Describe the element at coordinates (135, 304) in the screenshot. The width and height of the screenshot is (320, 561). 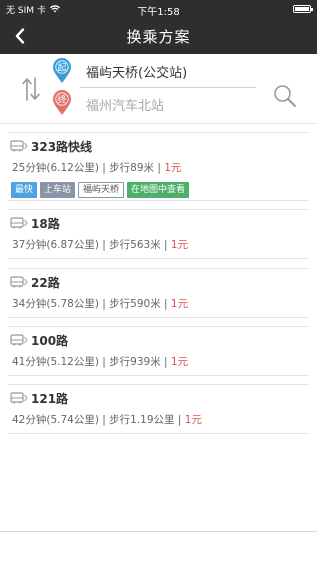
I see `plan-walk: 步行590米` at that location.